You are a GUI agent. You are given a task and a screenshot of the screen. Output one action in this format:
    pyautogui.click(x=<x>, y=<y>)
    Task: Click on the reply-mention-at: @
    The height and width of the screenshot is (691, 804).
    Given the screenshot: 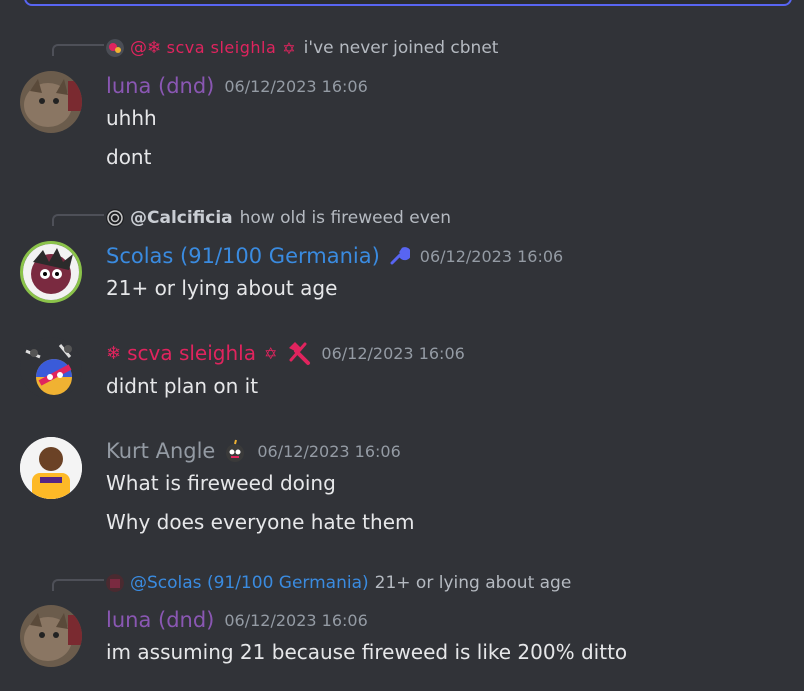 What is the action you would take?
    pyautogui.click(x=138, y=48)
    